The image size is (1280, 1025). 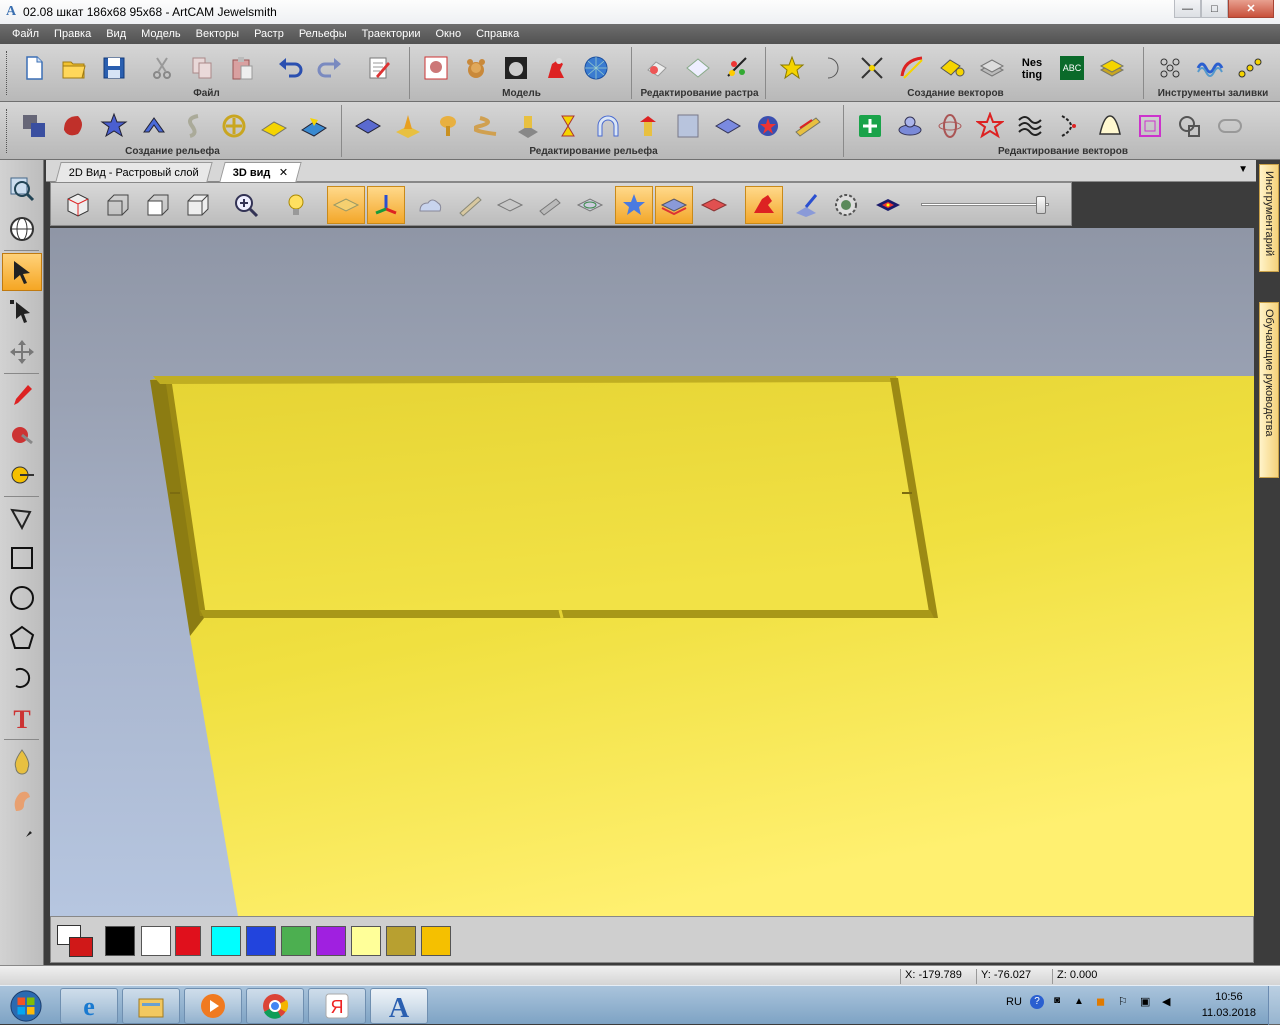 I want to click on relief-flat-icon, so click(x=368, y=126).